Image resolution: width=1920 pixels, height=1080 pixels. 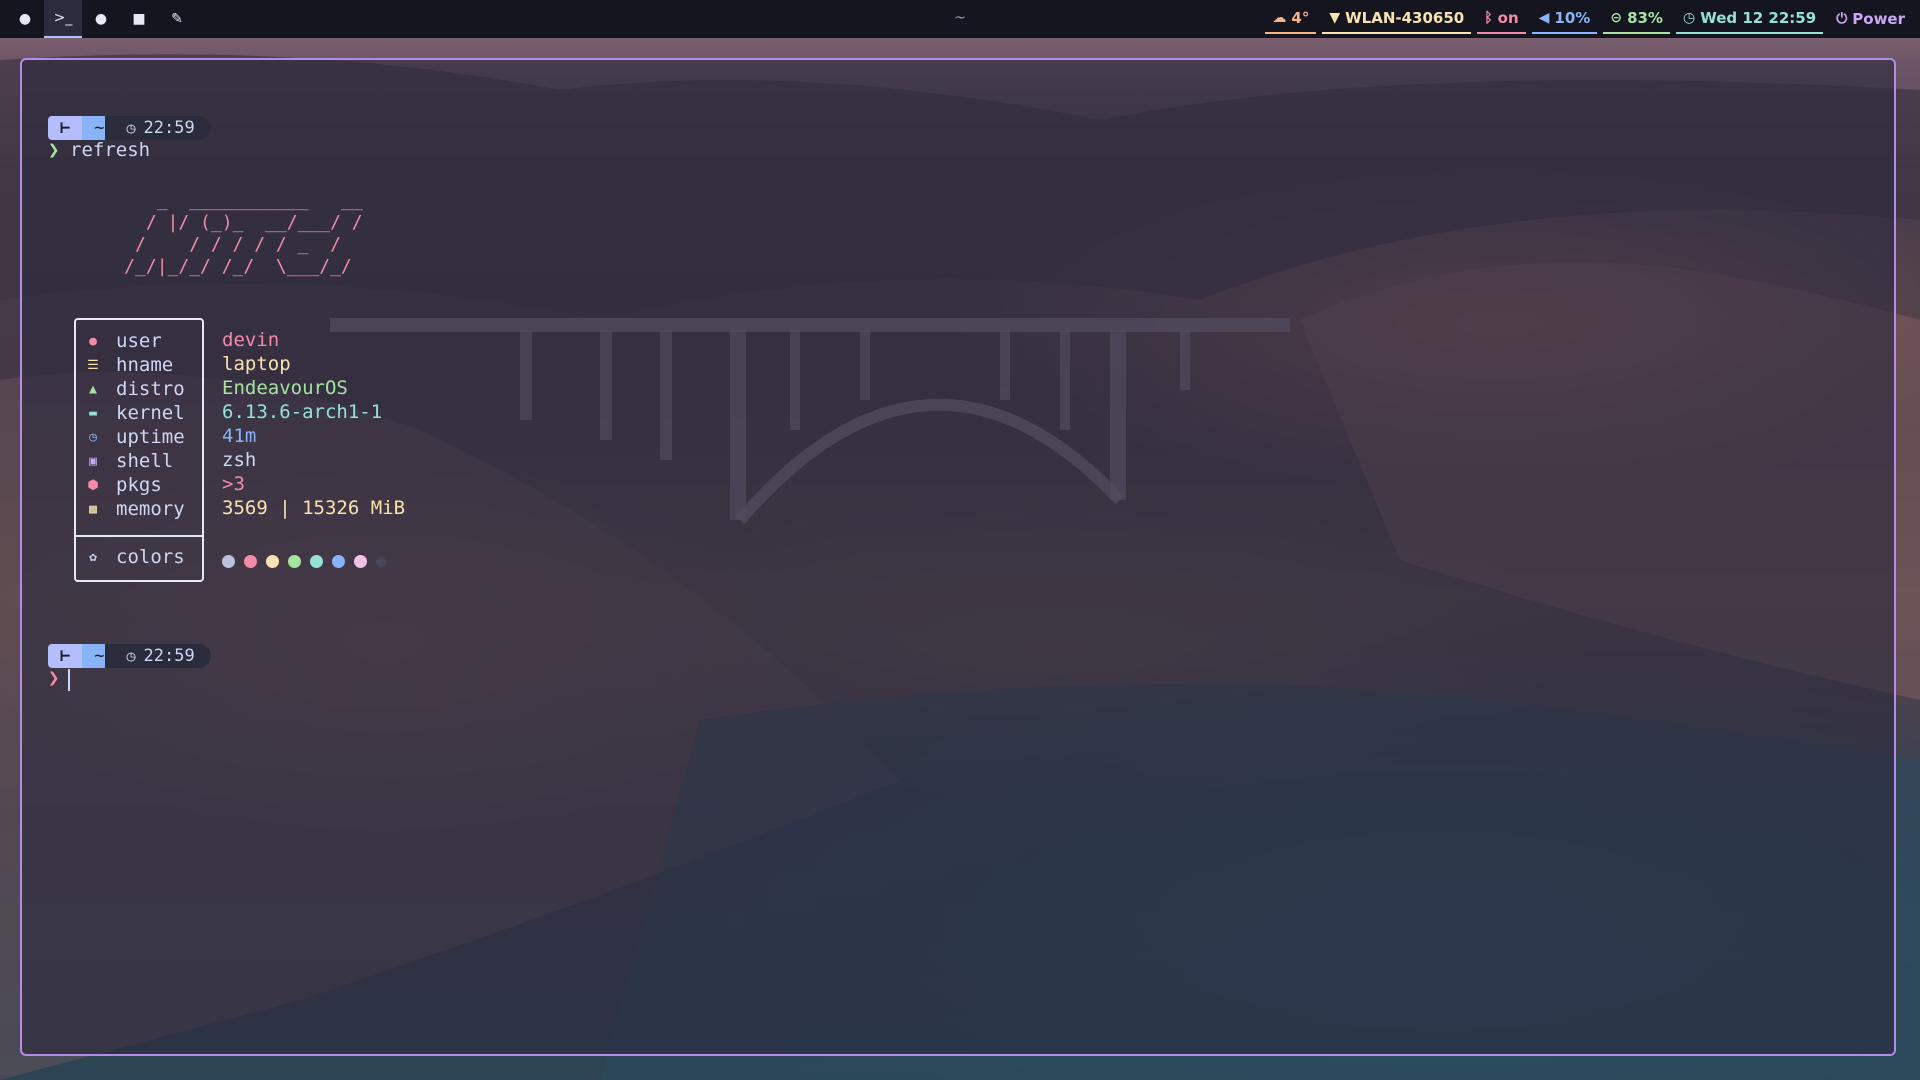 What do you see at coordinates (63, 19) in the screenshot?
I see `terminal-icon: >_` at bounding box center [63, 19].